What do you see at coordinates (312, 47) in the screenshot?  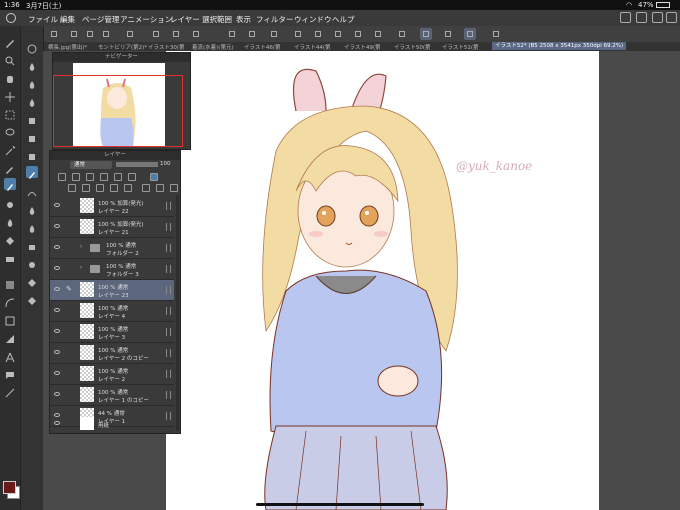 I see `tab-doc-6: イラスト44(第` at bounding box center [312, 47].